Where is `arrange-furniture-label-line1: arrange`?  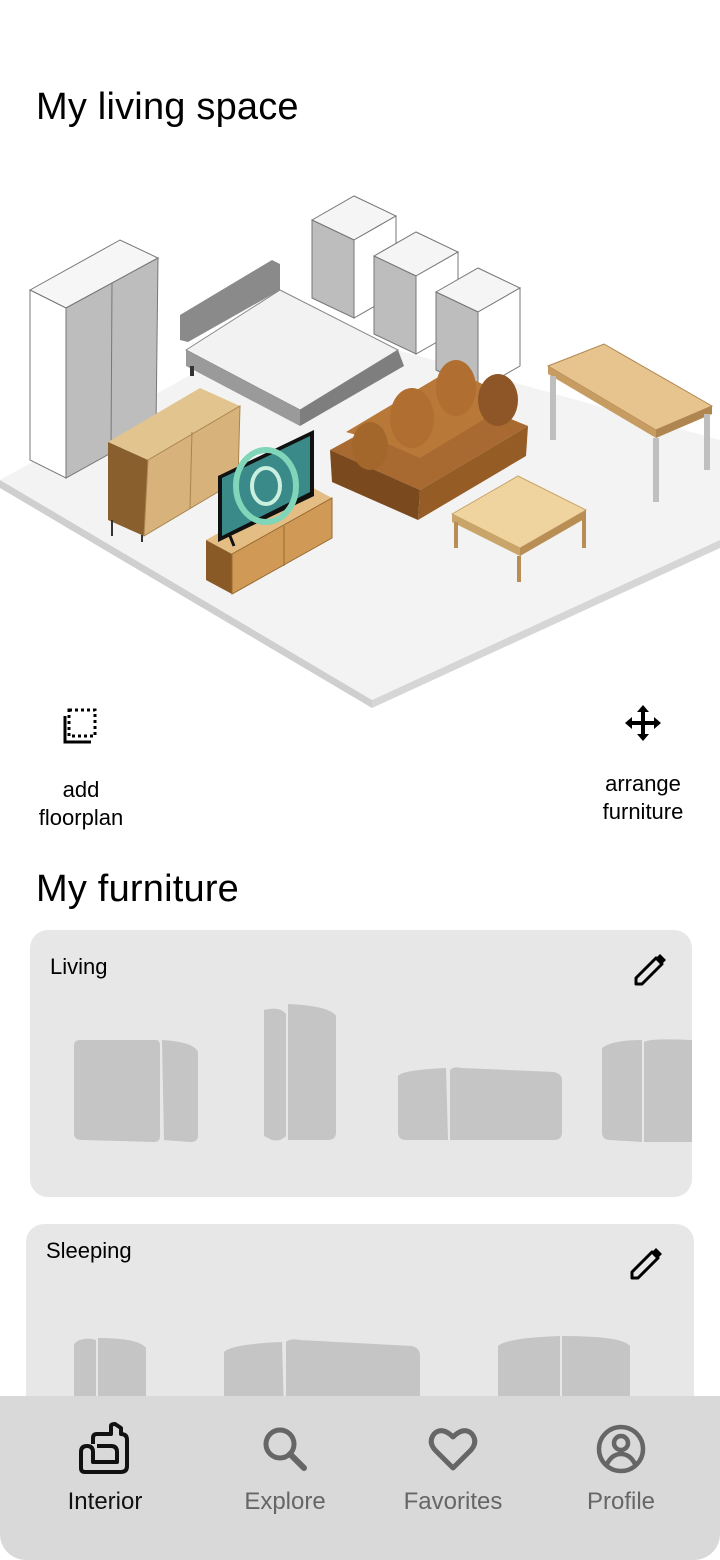 arrange-furniture-label-line1: arrange is located at coordinates (643, 783).